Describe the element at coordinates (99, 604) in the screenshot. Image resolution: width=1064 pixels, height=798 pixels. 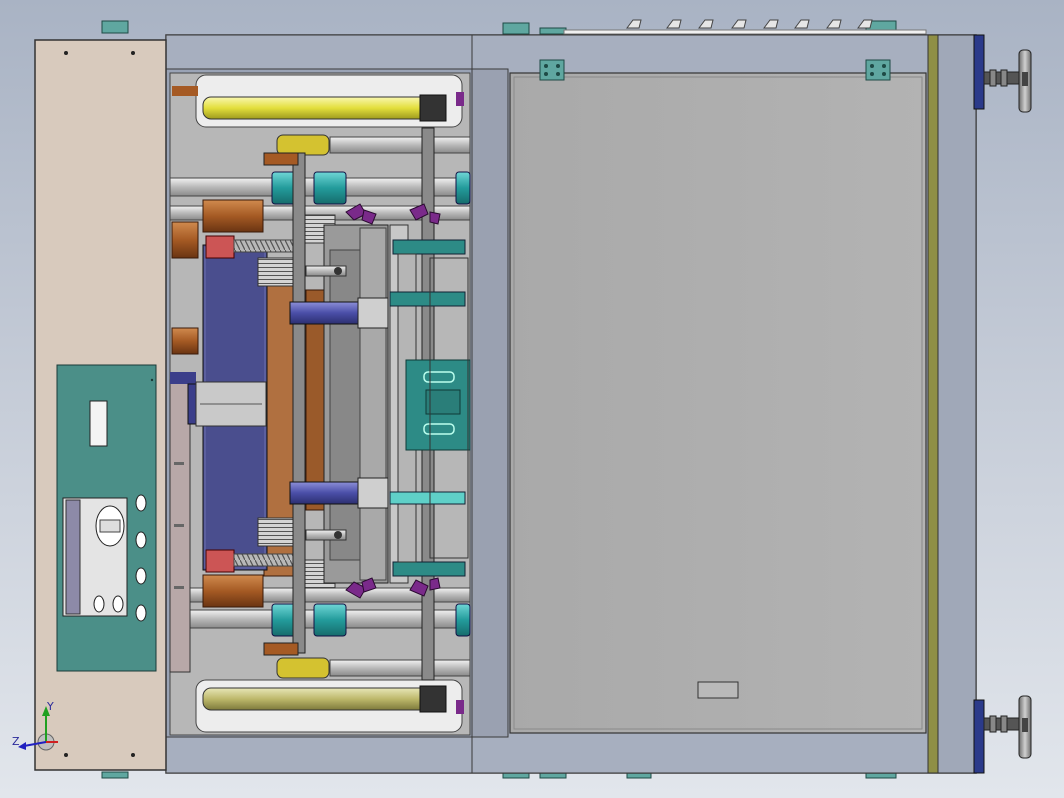
I see `socket-left` at that location.